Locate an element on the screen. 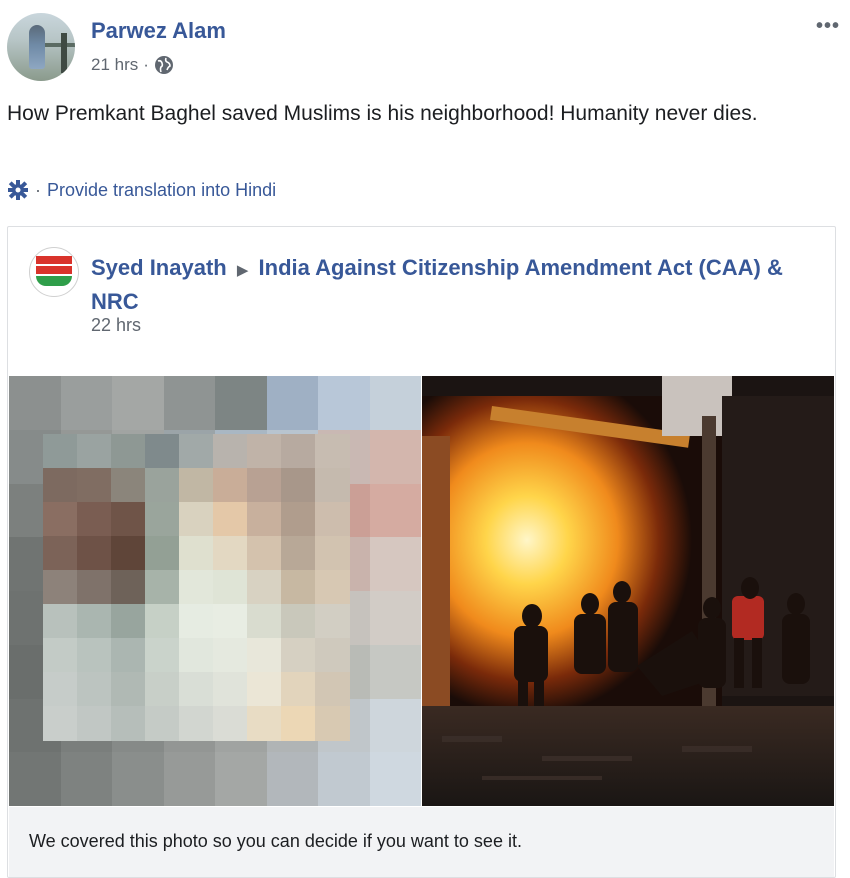 The height and width of the screenshot is (878, 850). author-avatar is located at coordinates (41, 47).